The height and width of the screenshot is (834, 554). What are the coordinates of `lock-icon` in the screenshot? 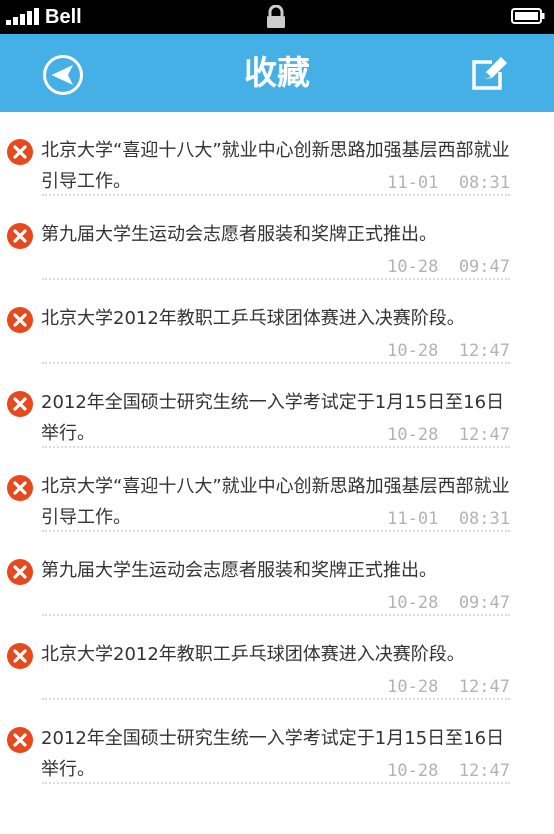 It's located at (276, 16).